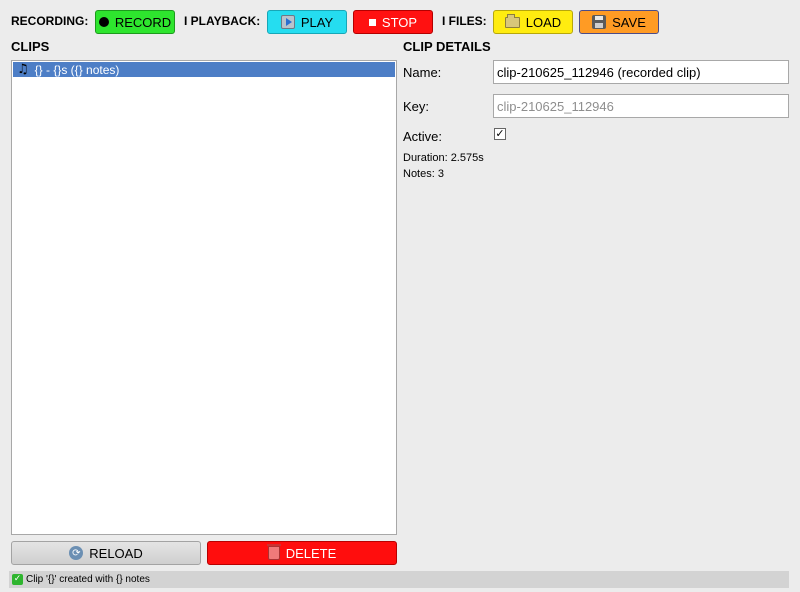  Describe the element at coordinates (311, 553) in the screenshot. I see `delete-button-label: DELETE` at that location.